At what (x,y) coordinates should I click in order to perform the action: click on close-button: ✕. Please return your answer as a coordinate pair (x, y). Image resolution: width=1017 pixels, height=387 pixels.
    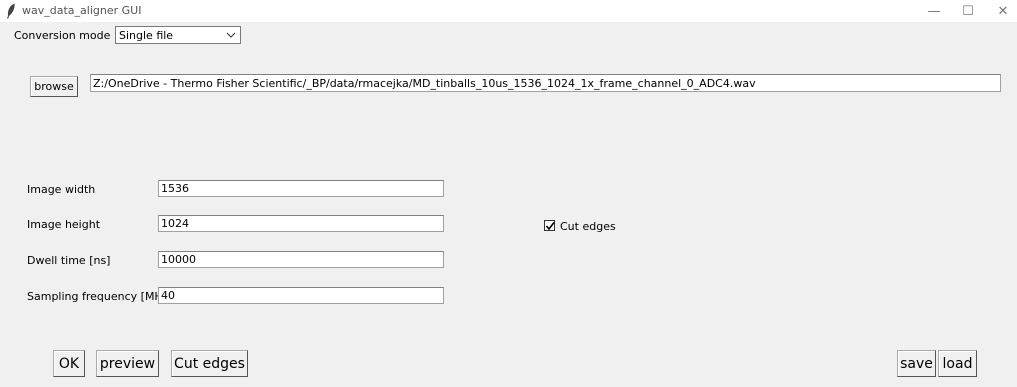
    Looking at the image, I should click on (1003, 11).